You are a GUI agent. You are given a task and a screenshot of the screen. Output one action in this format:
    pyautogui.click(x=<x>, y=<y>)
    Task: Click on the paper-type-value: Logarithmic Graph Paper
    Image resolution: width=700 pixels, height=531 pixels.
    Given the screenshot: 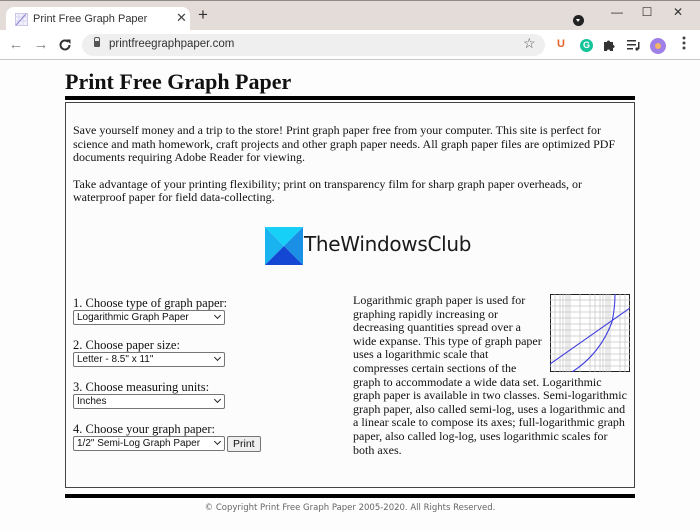 What is the action you would take?
    pyautogui.click(x=133, y=317)
    